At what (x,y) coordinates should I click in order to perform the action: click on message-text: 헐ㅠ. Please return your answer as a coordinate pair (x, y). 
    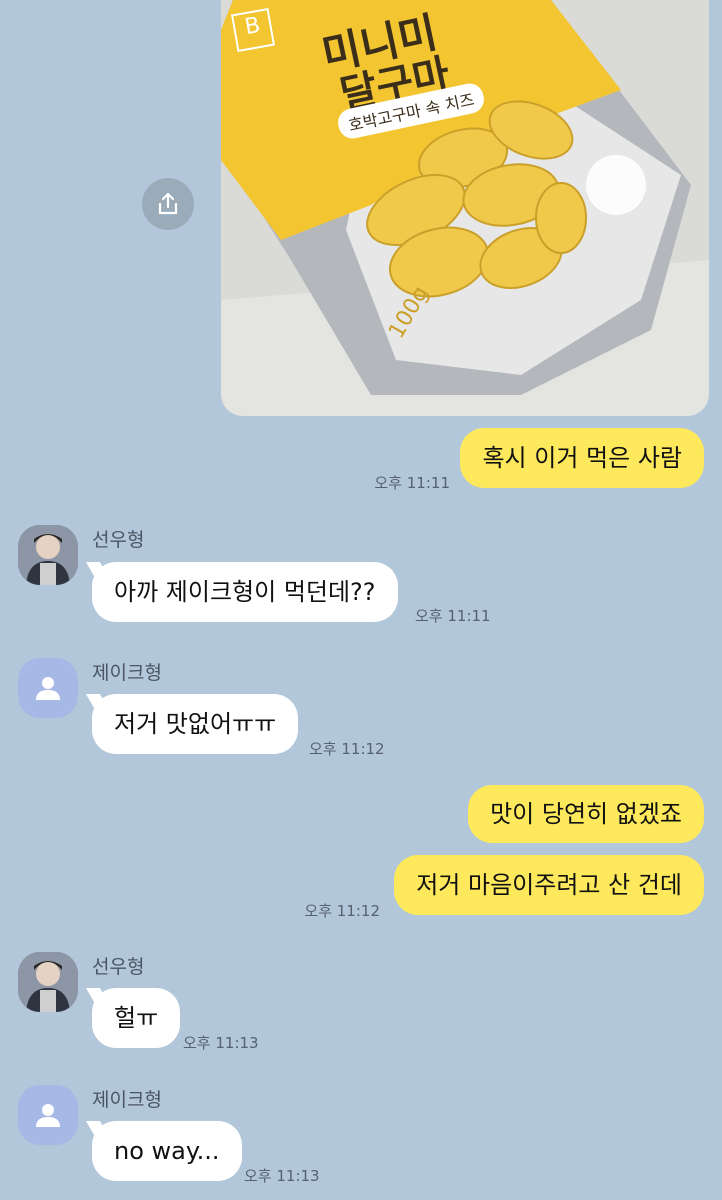
    Looking at the image, I should click on (136, 1018).